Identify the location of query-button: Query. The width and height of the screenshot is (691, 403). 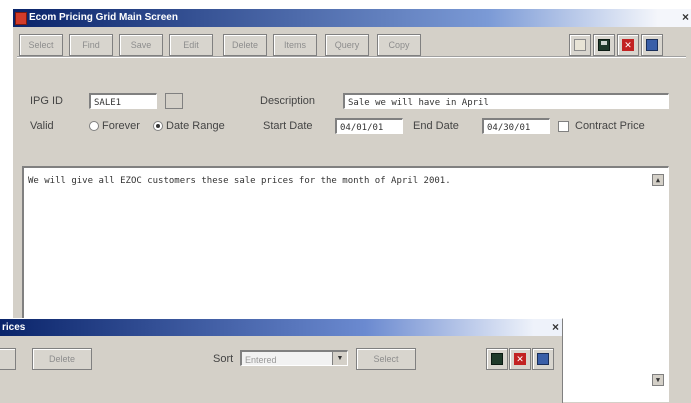
(347, 45).